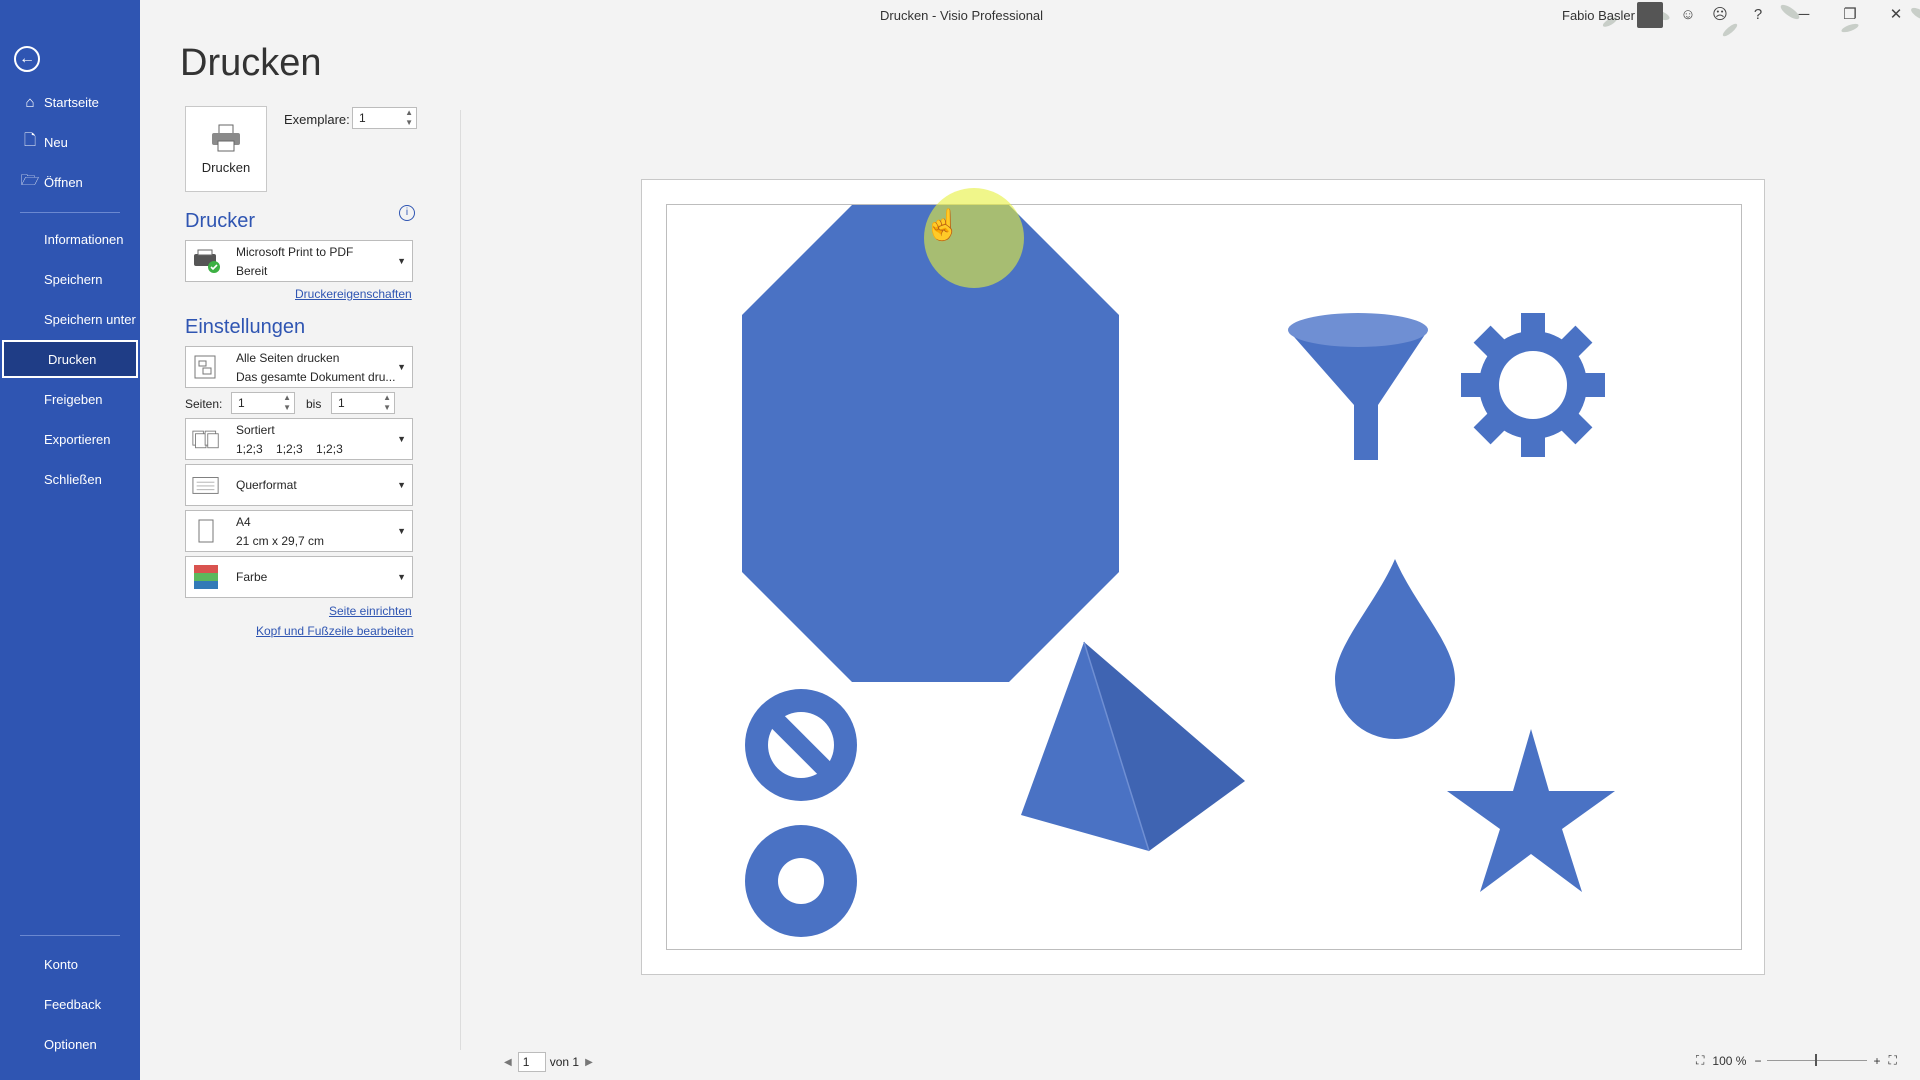 The height and width of the screenshot is (1080, 1920). Describe the element at coordinates (1729, 1061) in the screenshot. I see `zoom-level: 100 %` at that location.